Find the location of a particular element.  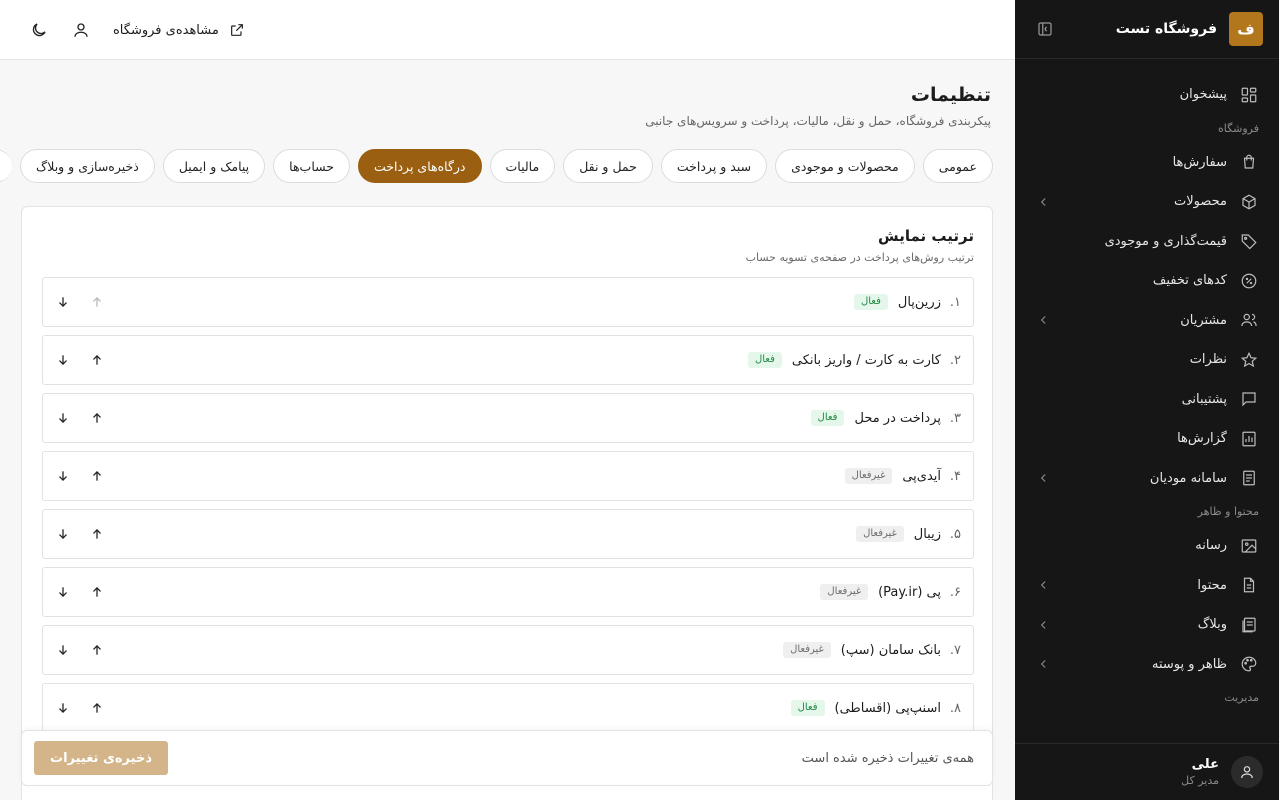

sidebar-header: ف فروشگاه تست is located at coordinates (1148, 29).